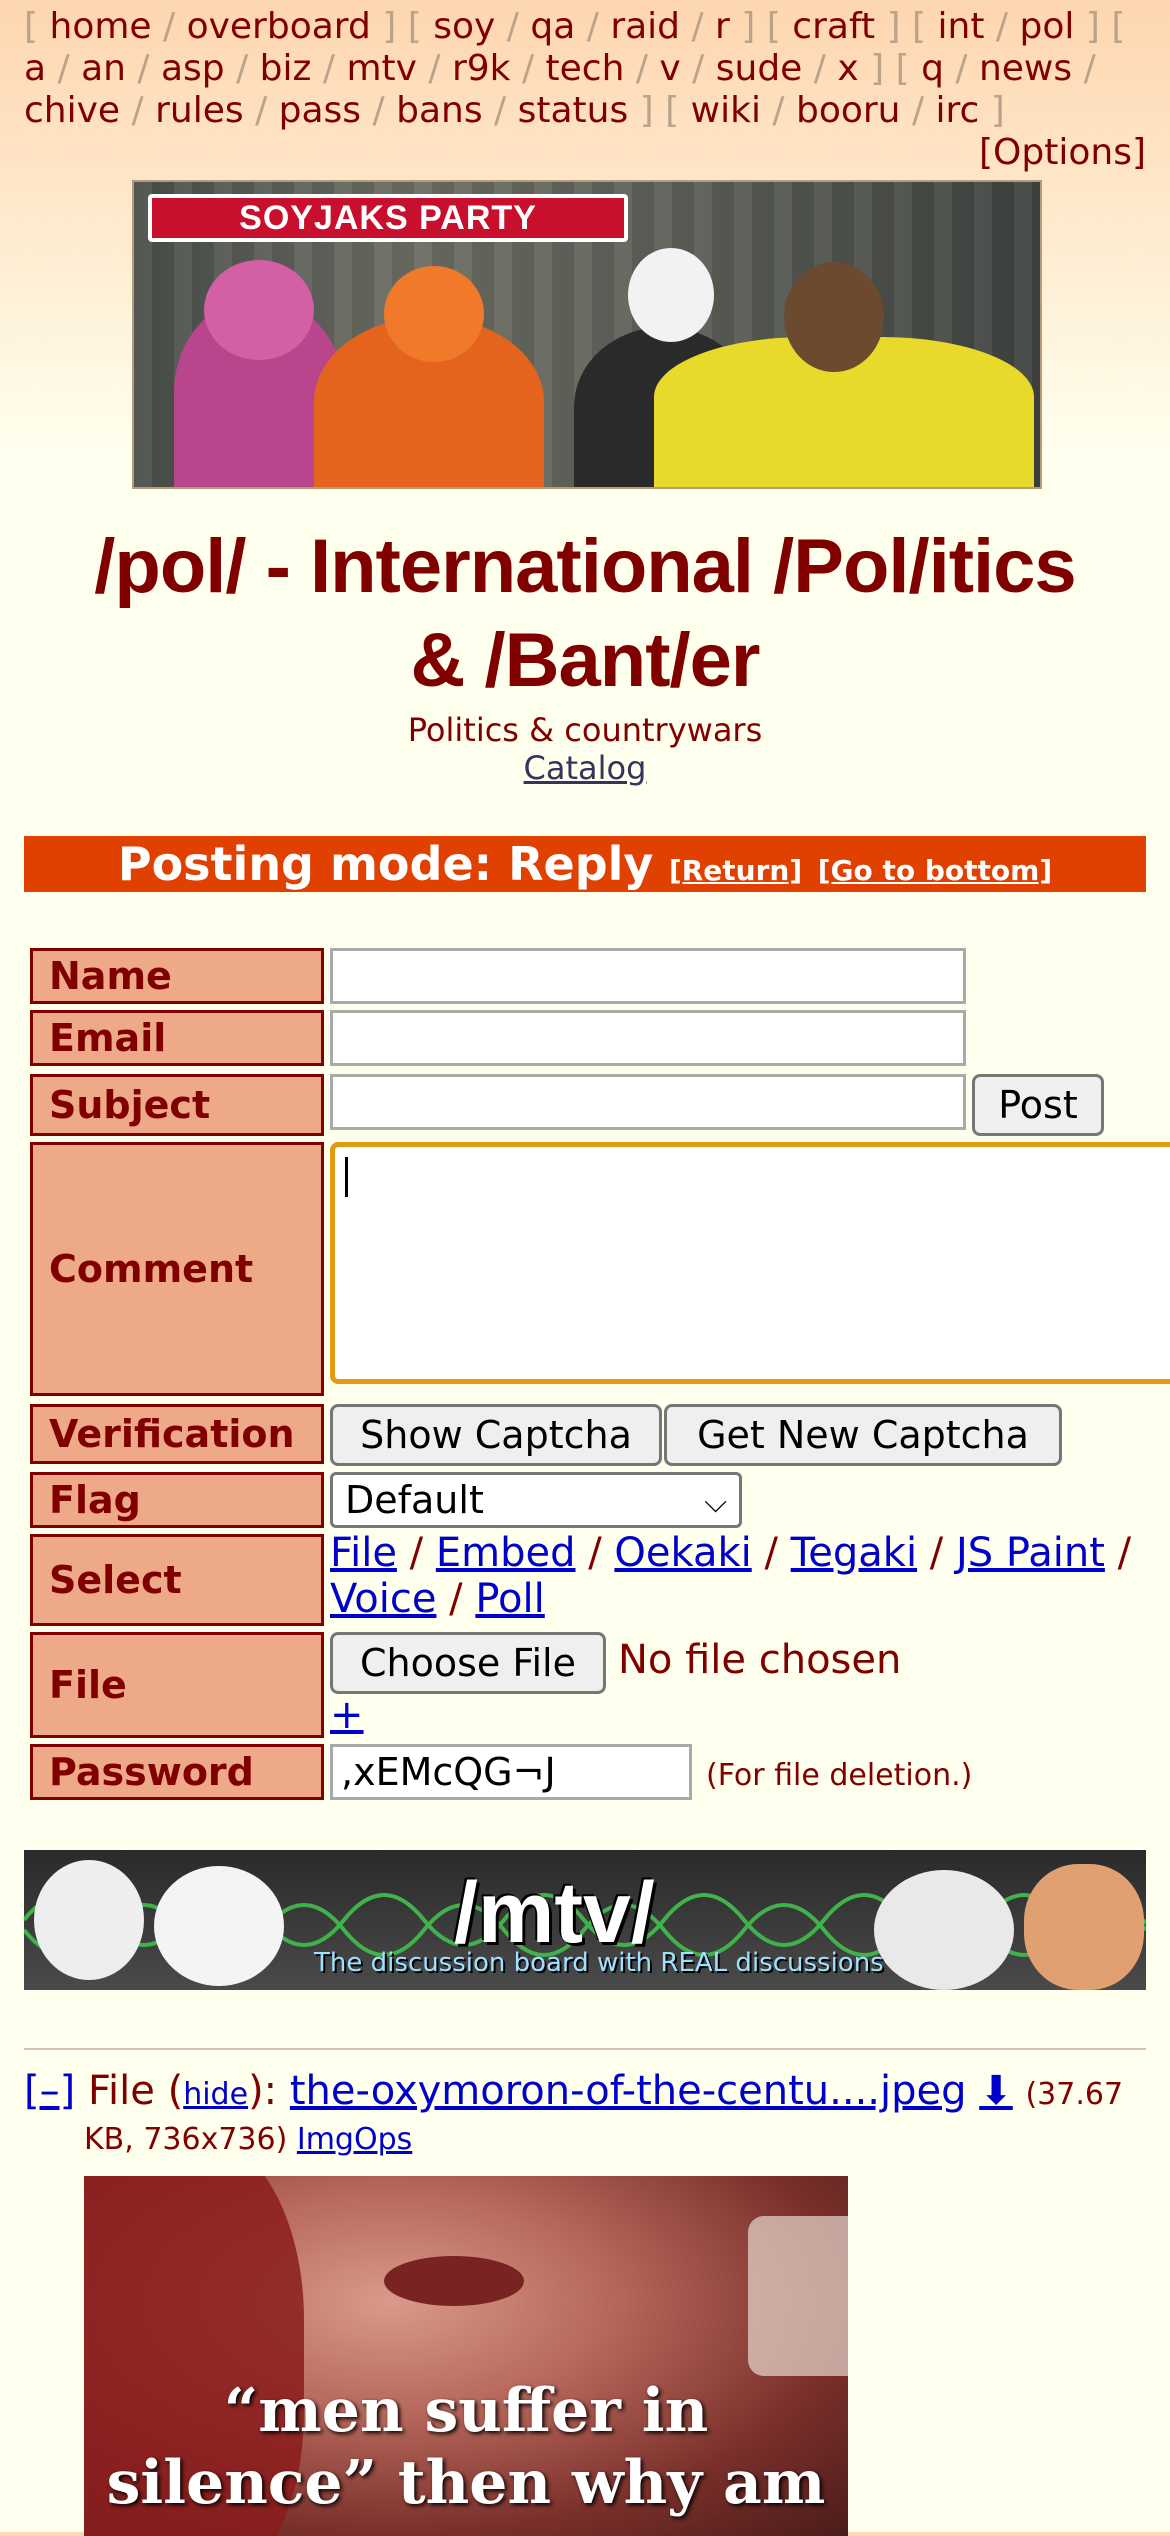  What do you see at coordinates (466, 2411) in the screenshot?
I see `image-caption-line-1: “men suffer in` at bounding box center [466, 2411].